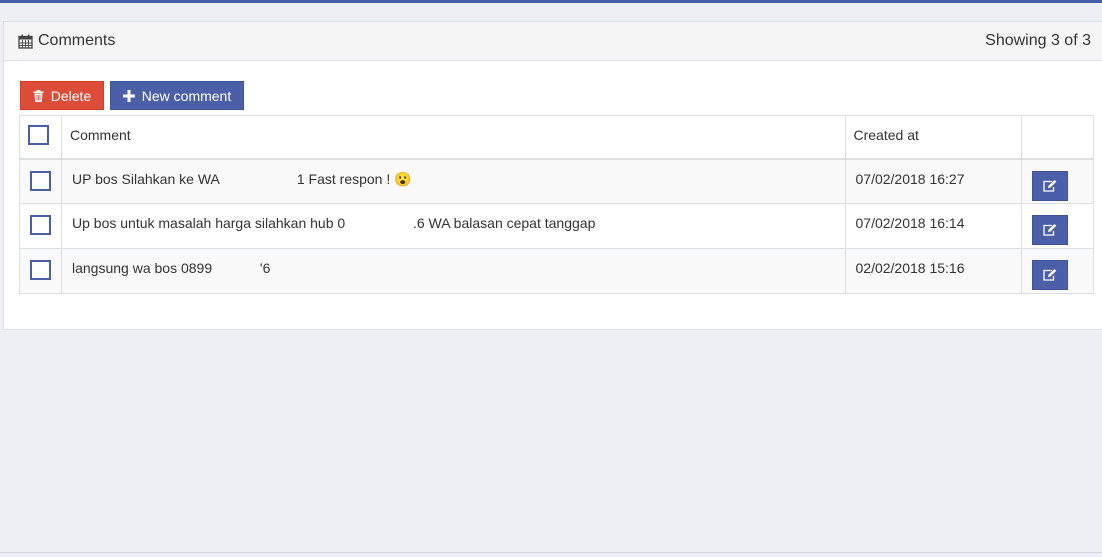 The height and width of the screenshot is (557, 1102). Describe the element at coordinates (1038, 40) in the screenshot. I see `results-count: Showing 3 of 3` at that location.